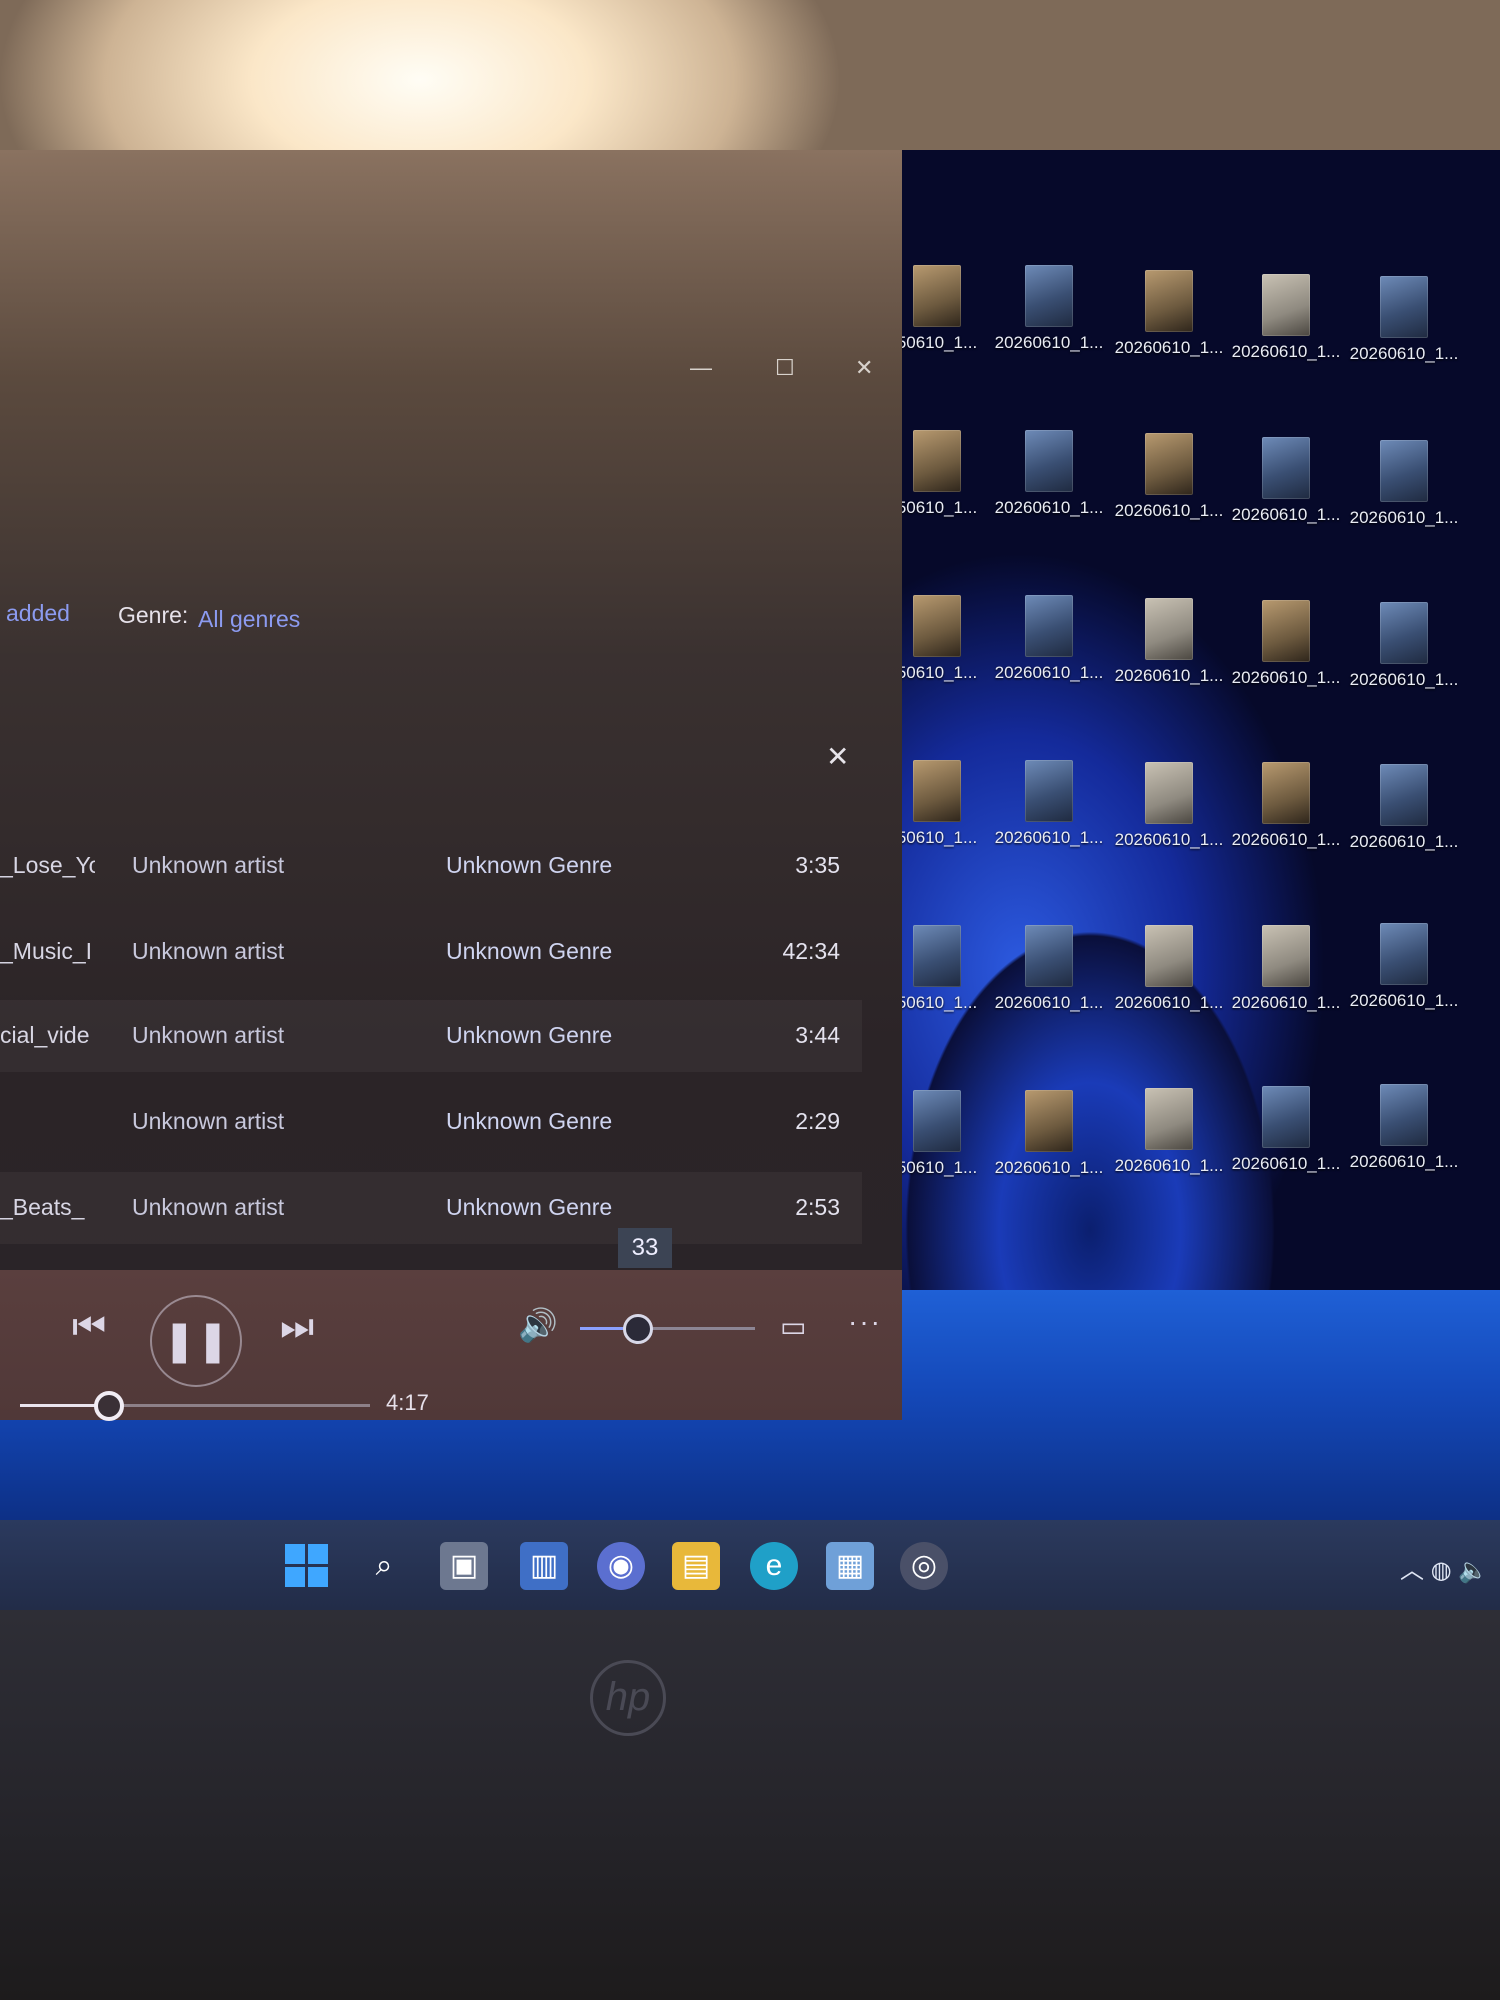 This screenshot has height=2000, width=1500. Describe the element at coordinates (850, 1566) in the screenshot. I see `store-icon: ▦` at that location.